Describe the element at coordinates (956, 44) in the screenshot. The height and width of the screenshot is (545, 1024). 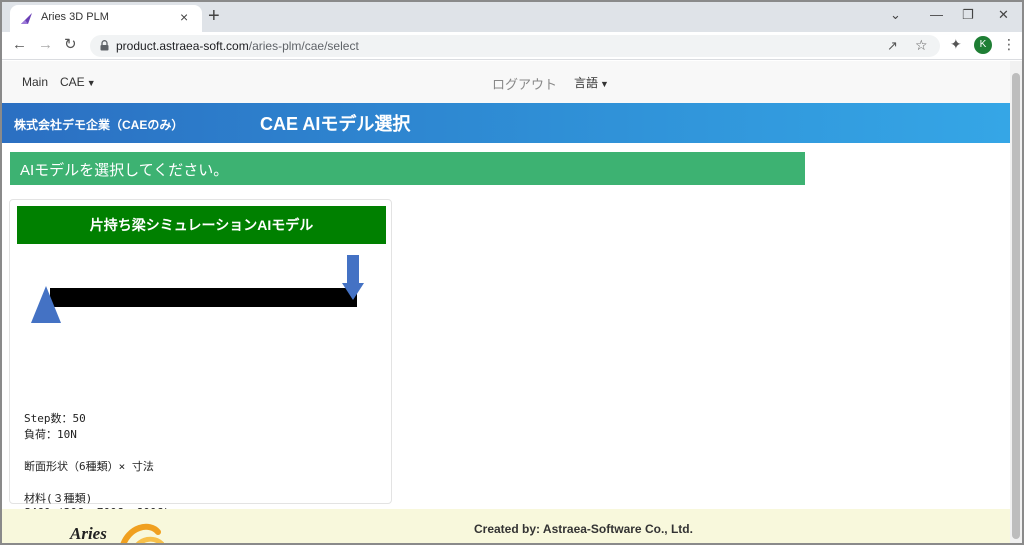
I see `extensions-puzzle-icon: ✦` at that location.